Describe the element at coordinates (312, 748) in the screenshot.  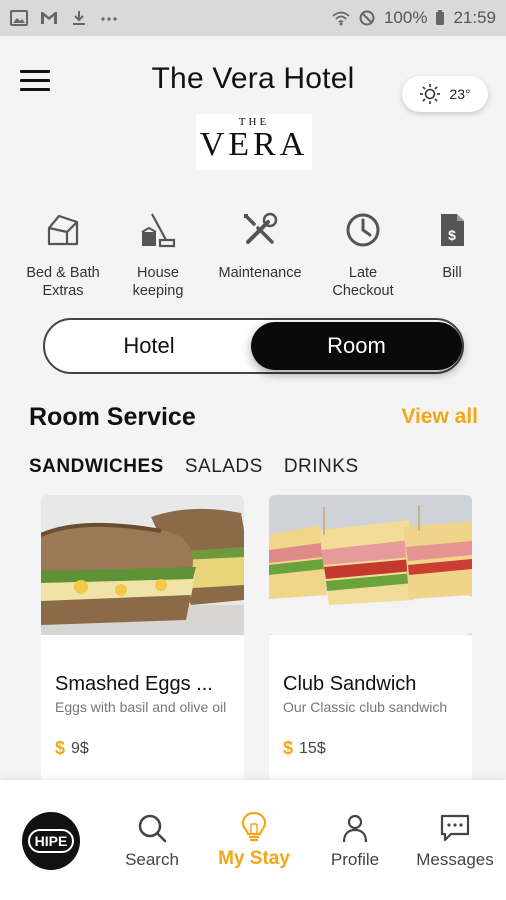
I see `item-price-value: 15$` at that location.